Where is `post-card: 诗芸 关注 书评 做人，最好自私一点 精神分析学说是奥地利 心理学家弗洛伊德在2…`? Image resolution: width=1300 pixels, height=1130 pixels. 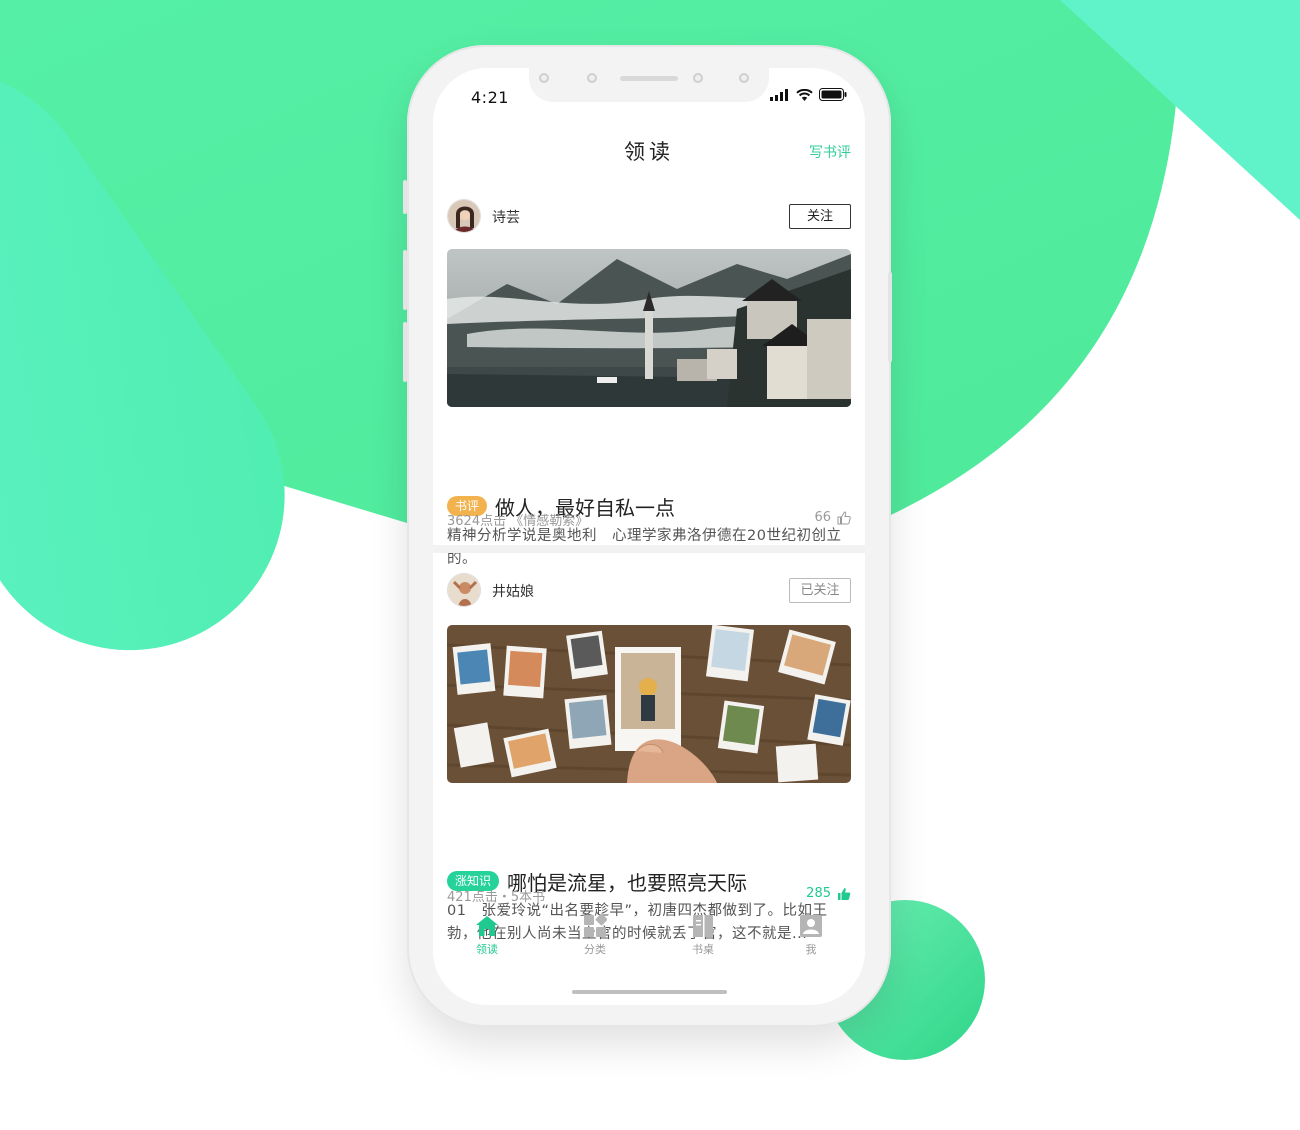
post-card: 诗芸 关注 书评 做人，最好自私一点 精神分析学说是奥地利 心理学家弗洛伊德在2… is located at coordinates (649, 383).